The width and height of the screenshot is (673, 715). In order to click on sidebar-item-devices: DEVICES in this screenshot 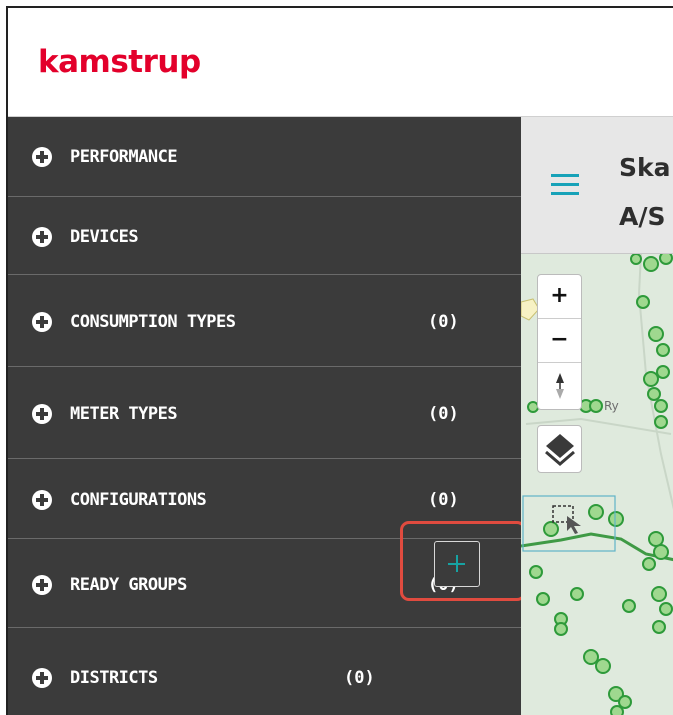, I will do `click(264, 236)`.